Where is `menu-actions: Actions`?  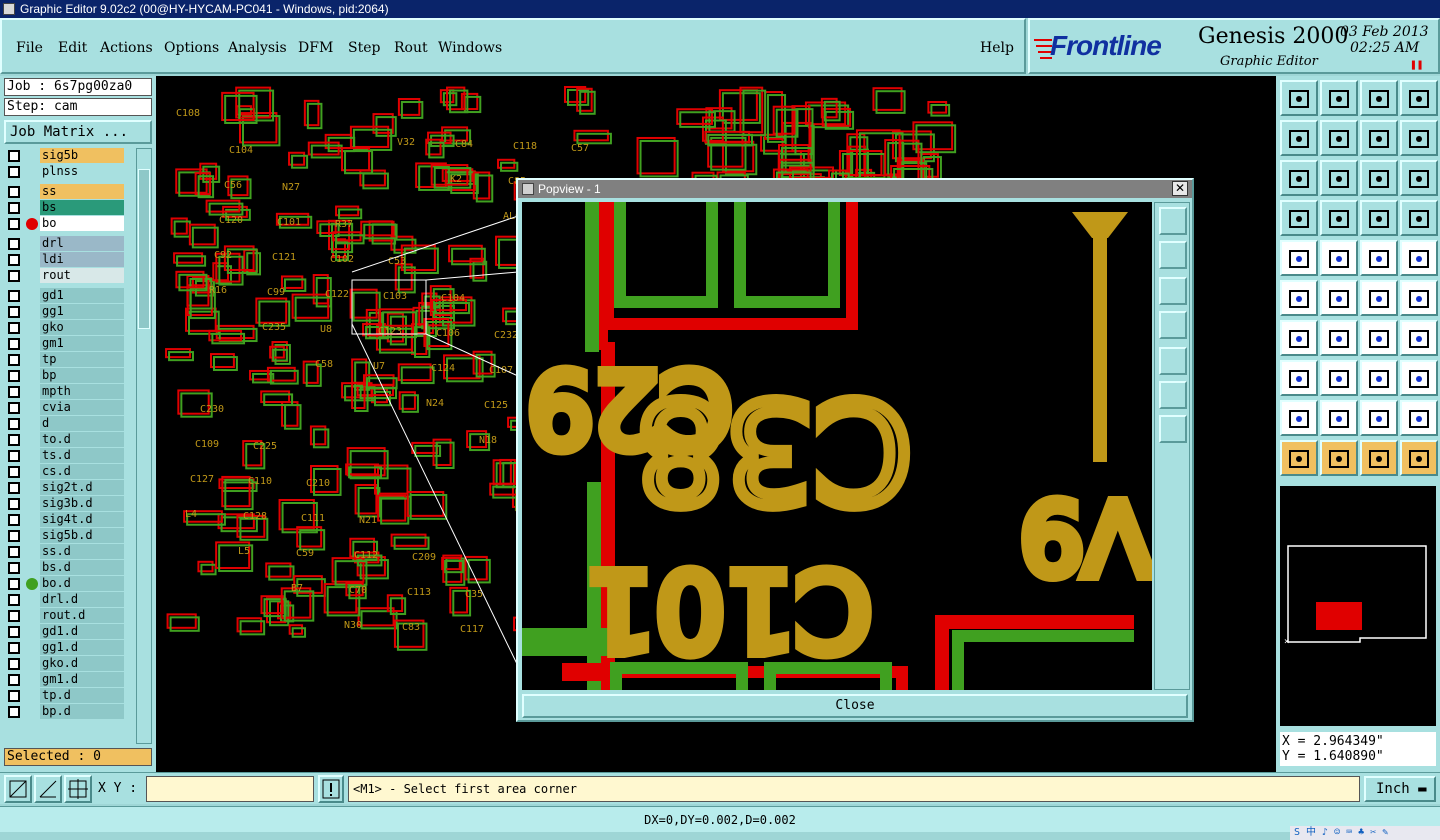
menu-actions: Actions is located at coordinates (126, 48).